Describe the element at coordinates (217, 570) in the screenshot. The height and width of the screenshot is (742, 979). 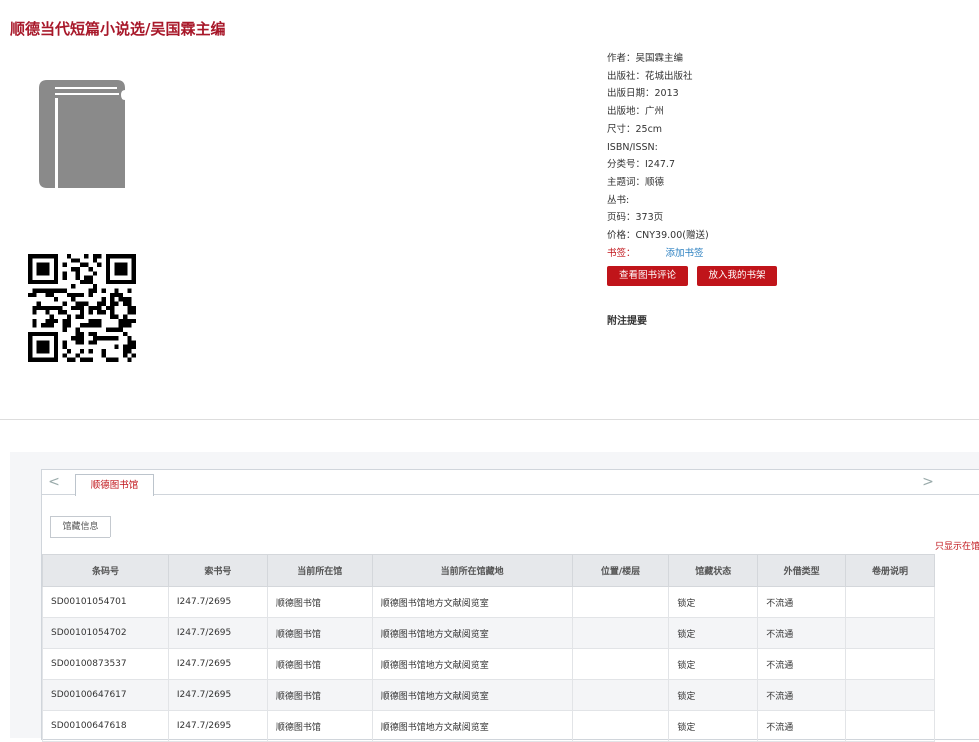
I see `column-header: 索书号` at that location.